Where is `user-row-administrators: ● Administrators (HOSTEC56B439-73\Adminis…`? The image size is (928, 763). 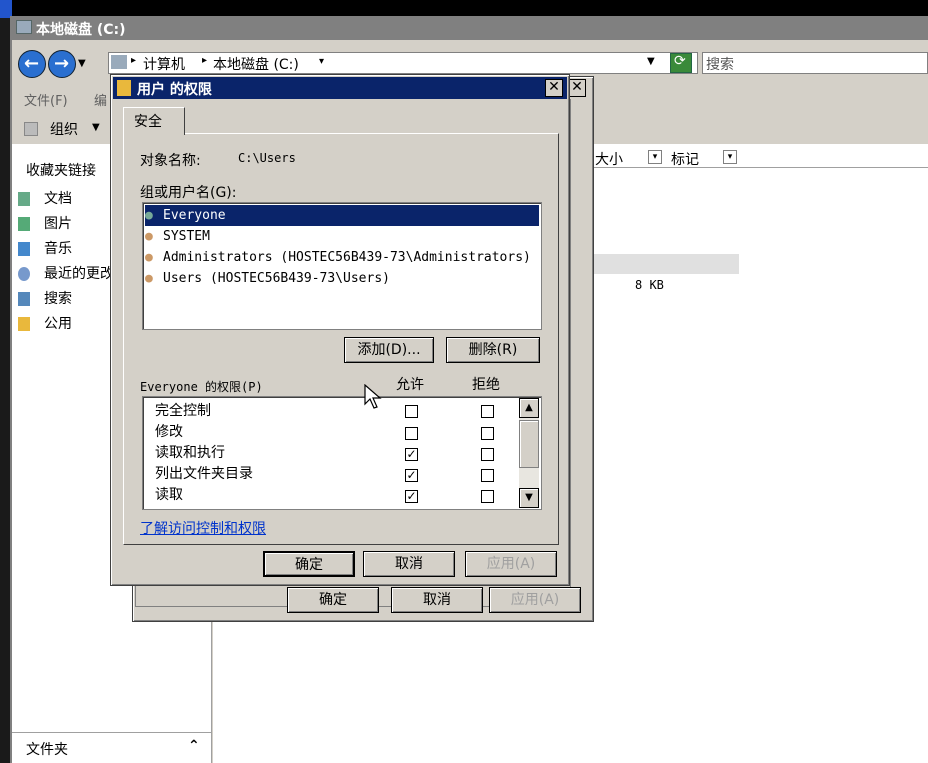
user-row-administrators: ● Administrators (HOSTEC56B439-73\Adminis… is located at coordinates (338, 257).